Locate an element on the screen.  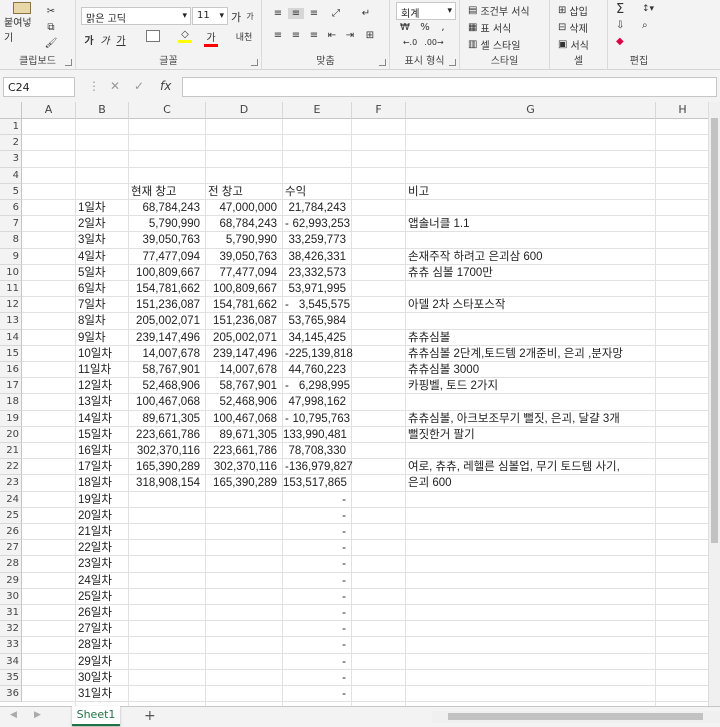
cell-d12: 154,781,662 is located at coordinates (241, 305).